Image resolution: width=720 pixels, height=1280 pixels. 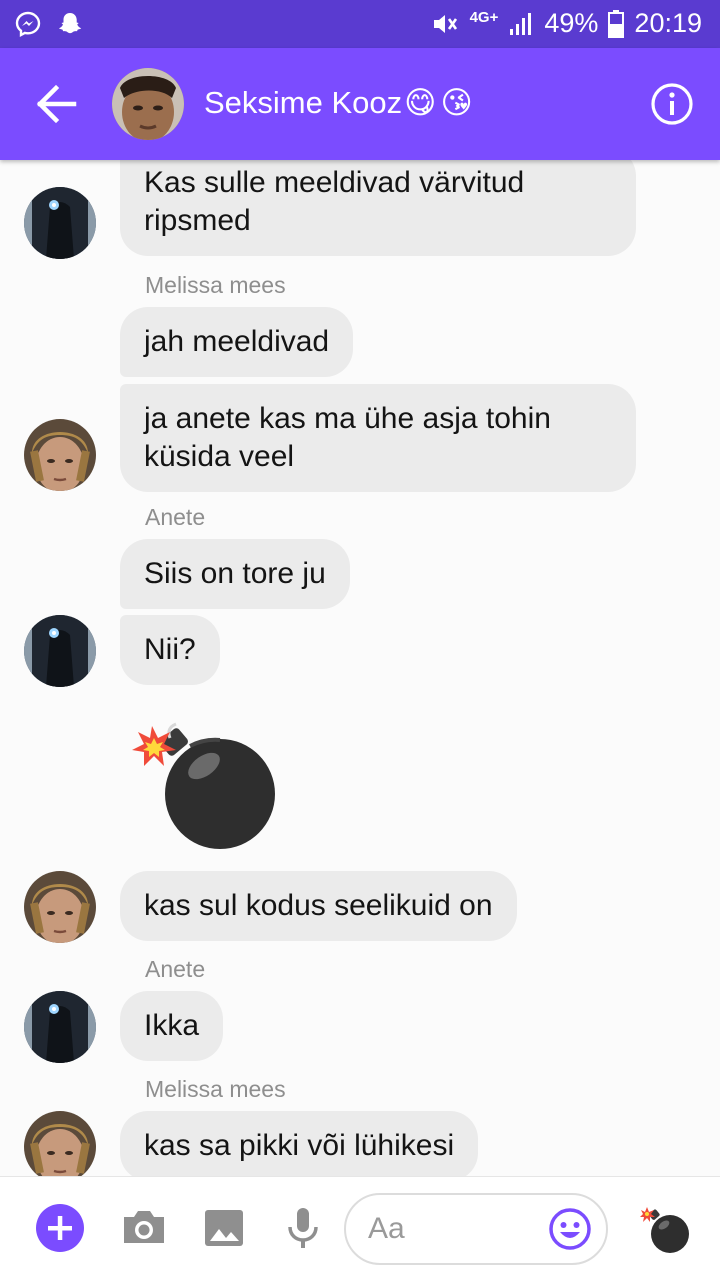 I want to click on conversation-title: Seksime Kooz😋 😘, so click(x=338, y=103).